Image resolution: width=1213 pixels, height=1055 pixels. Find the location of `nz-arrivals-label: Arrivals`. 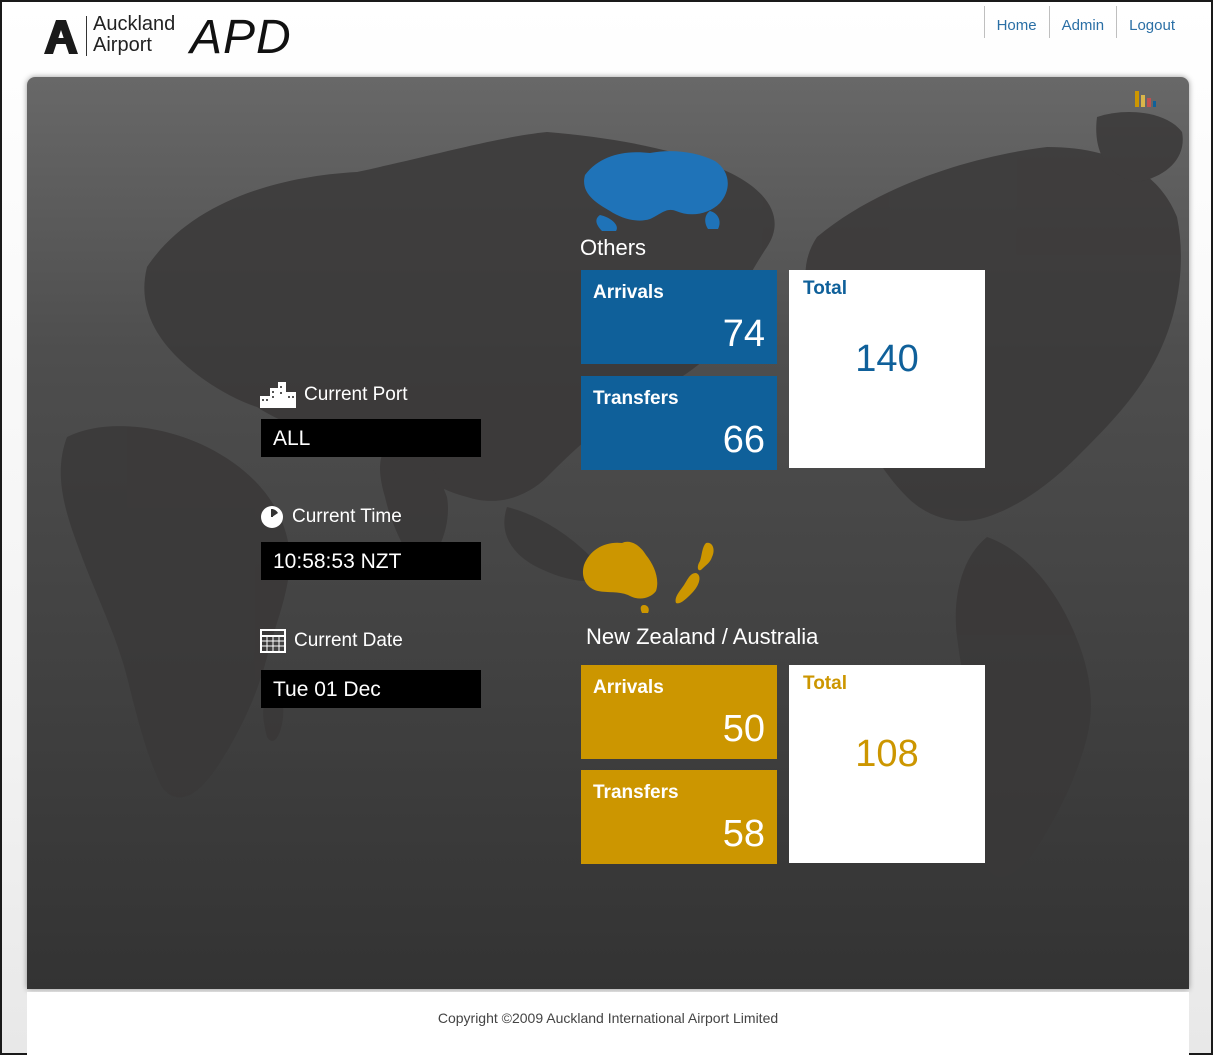

nz-arrivals-label: Arrivals is located at coordinates (628, 687).